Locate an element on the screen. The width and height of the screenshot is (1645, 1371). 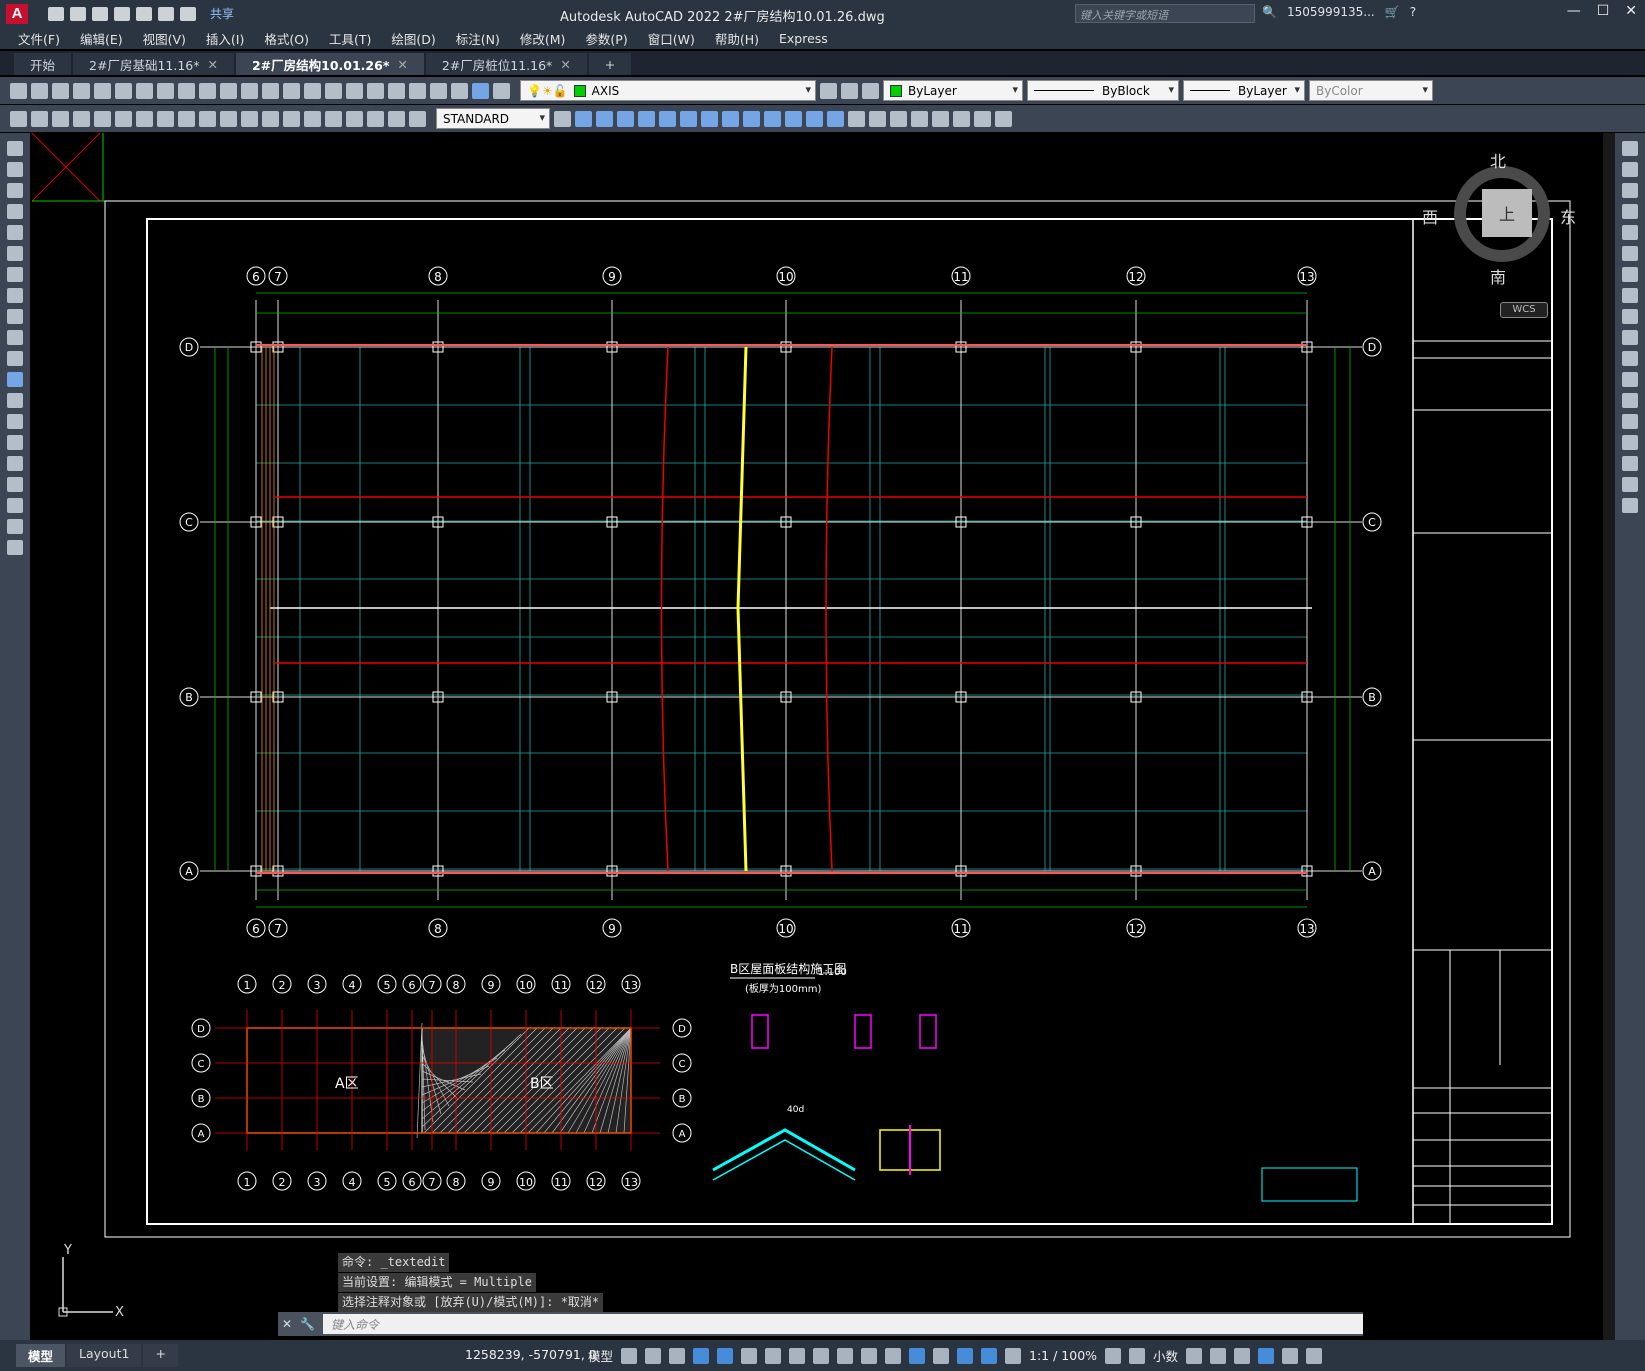
linear-dim-icon is located at coordinates (18, 118).